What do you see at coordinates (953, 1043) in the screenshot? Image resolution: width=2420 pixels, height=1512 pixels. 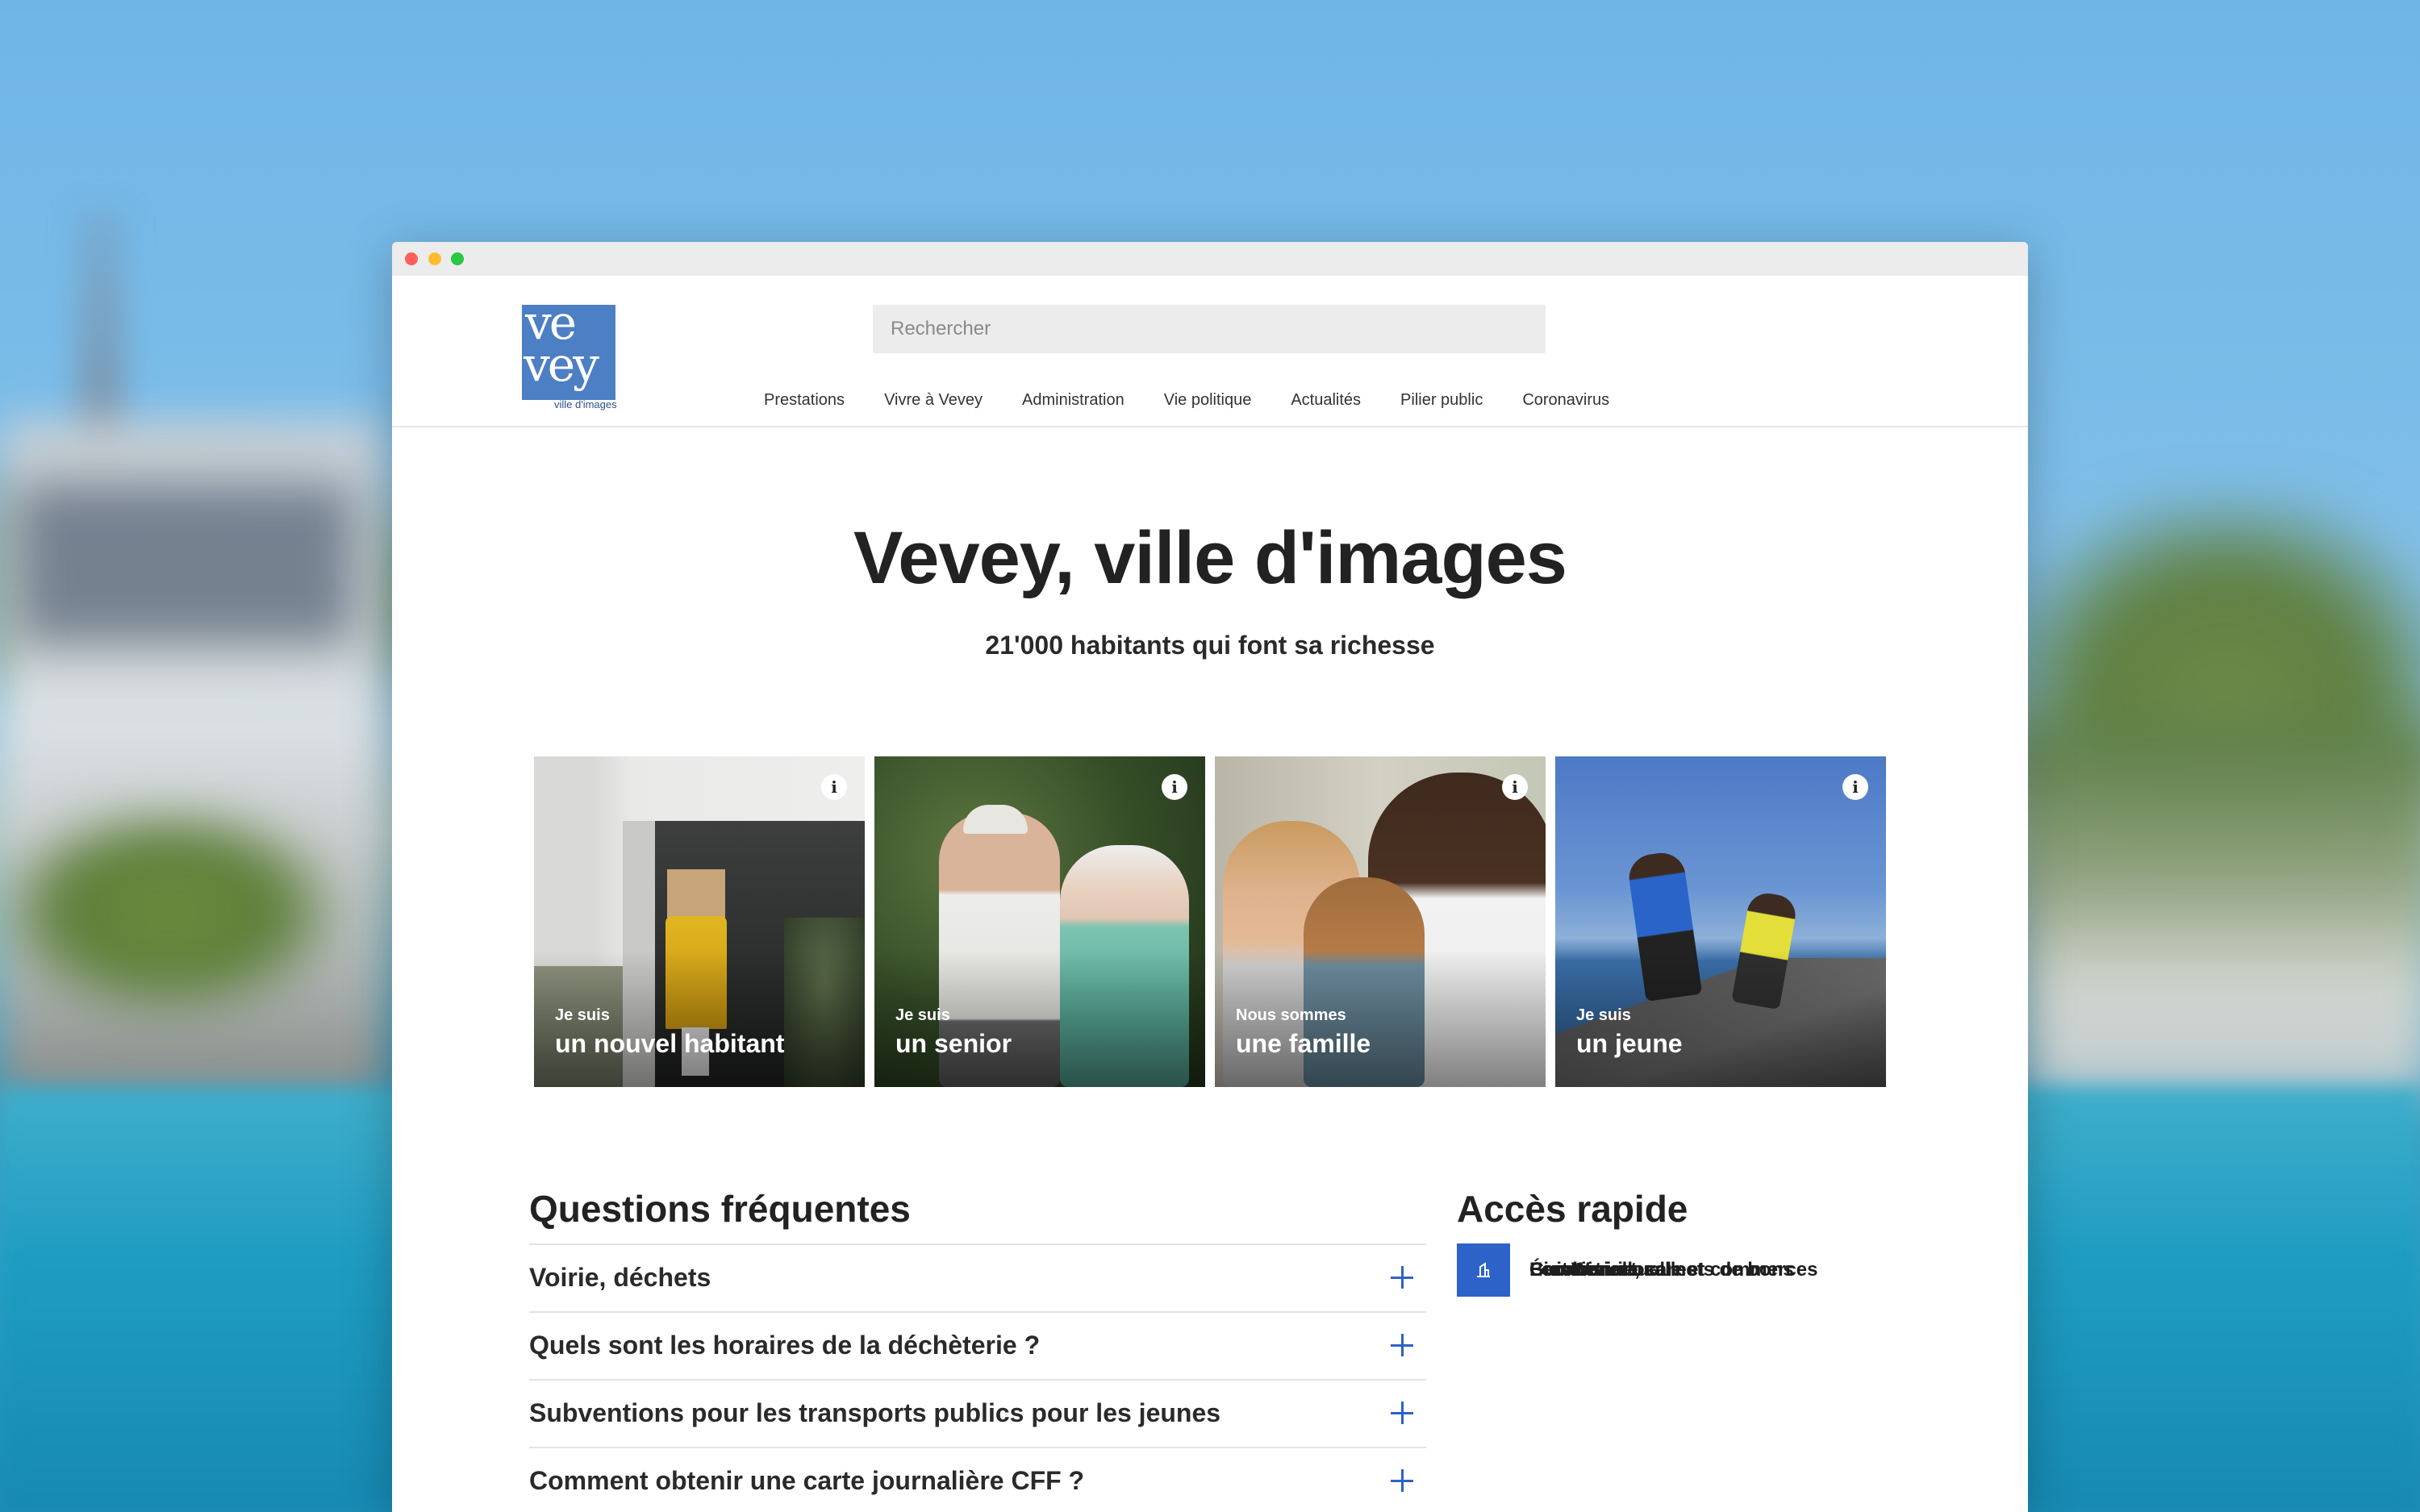 I see `card-title: un senior` at bounding box center [953, 1043].